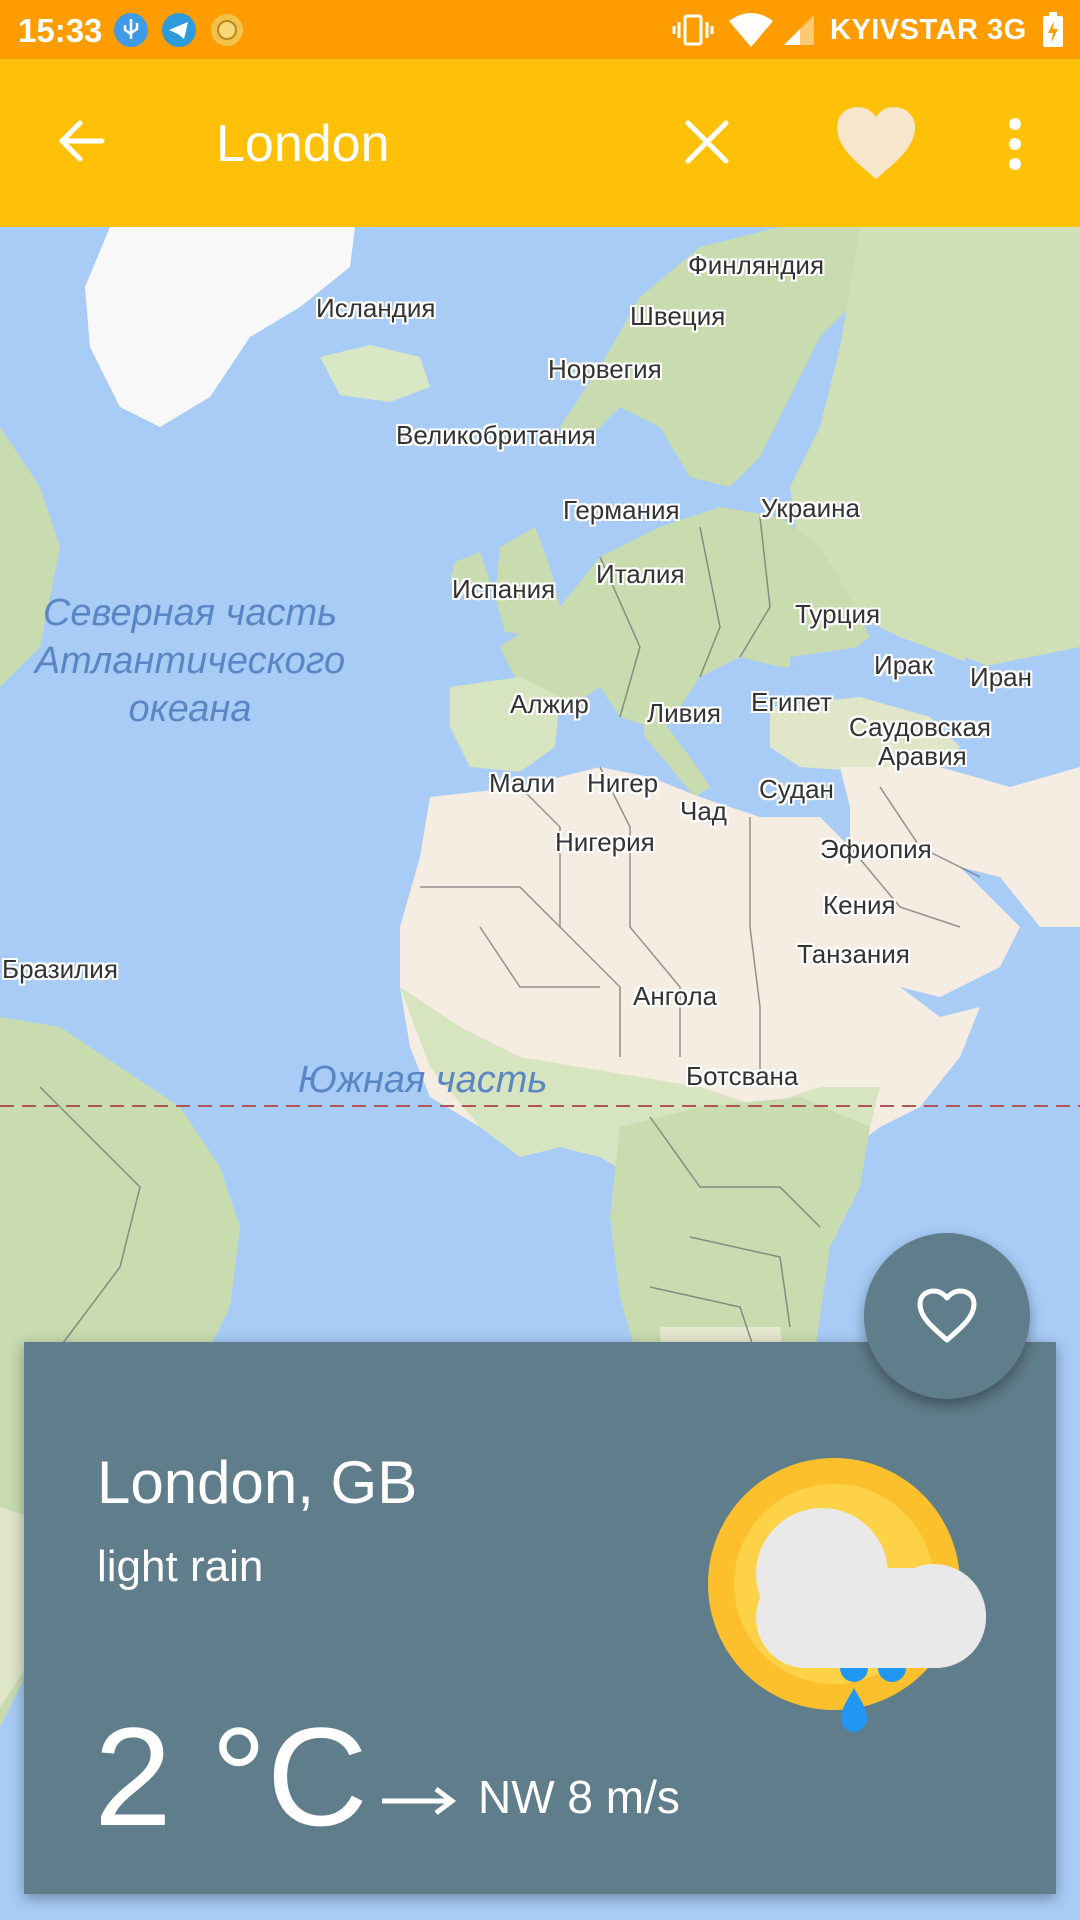  I want to click on map-label-niger: Нигер, so click(623, 783).